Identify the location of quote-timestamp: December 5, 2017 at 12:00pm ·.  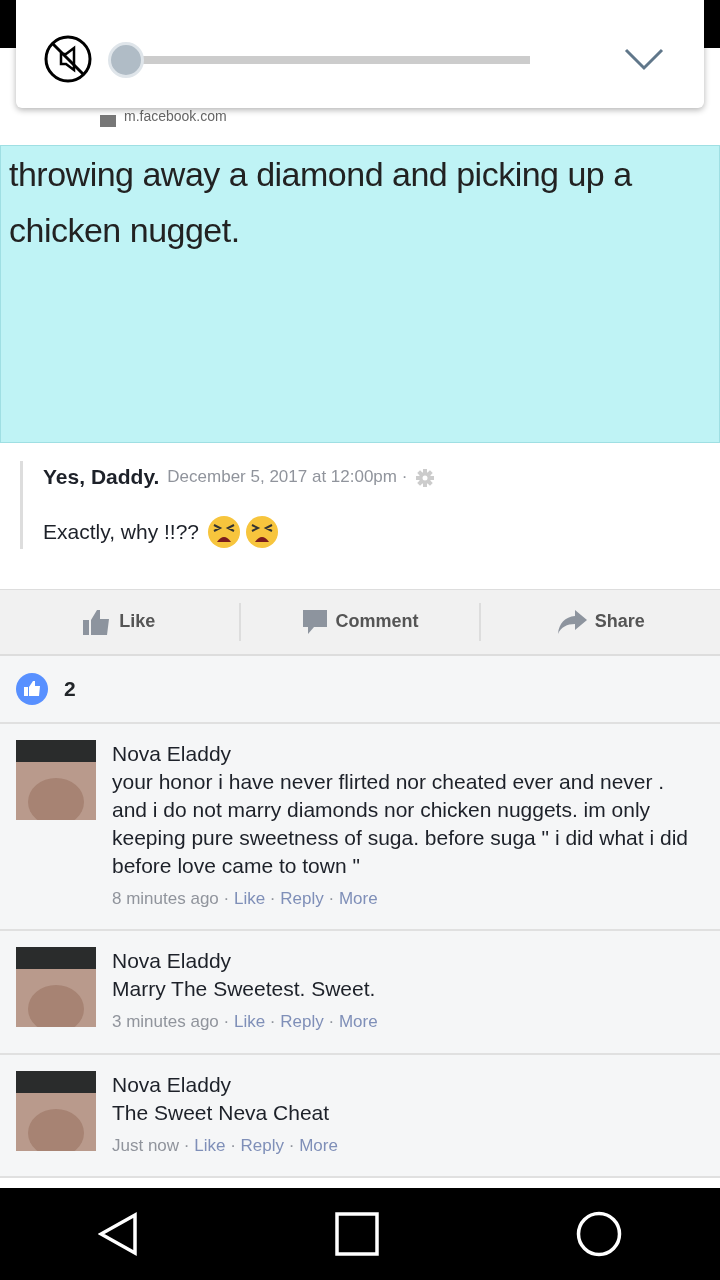
(287, 477).